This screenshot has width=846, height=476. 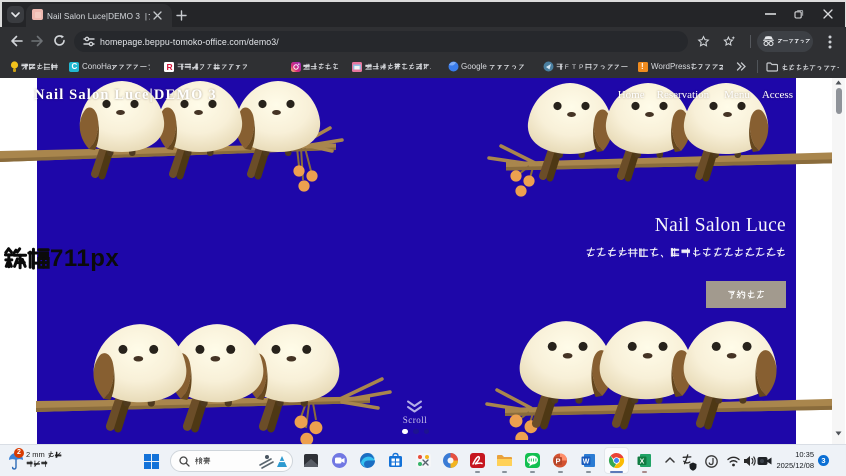 What do you see at coordinates (586, 462) in the screenshot?
I see `svg-text: W` at bounding box center [586, 462].